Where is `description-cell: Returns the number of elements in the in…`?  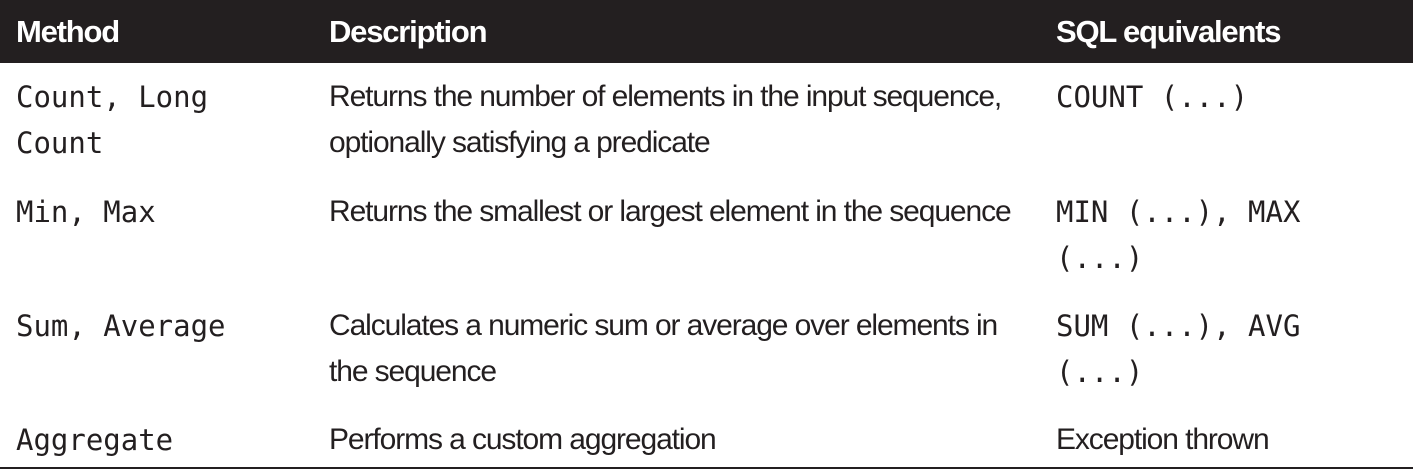 description-cell: Returns the number of elements in the in… is located at coordinates (676, 120).